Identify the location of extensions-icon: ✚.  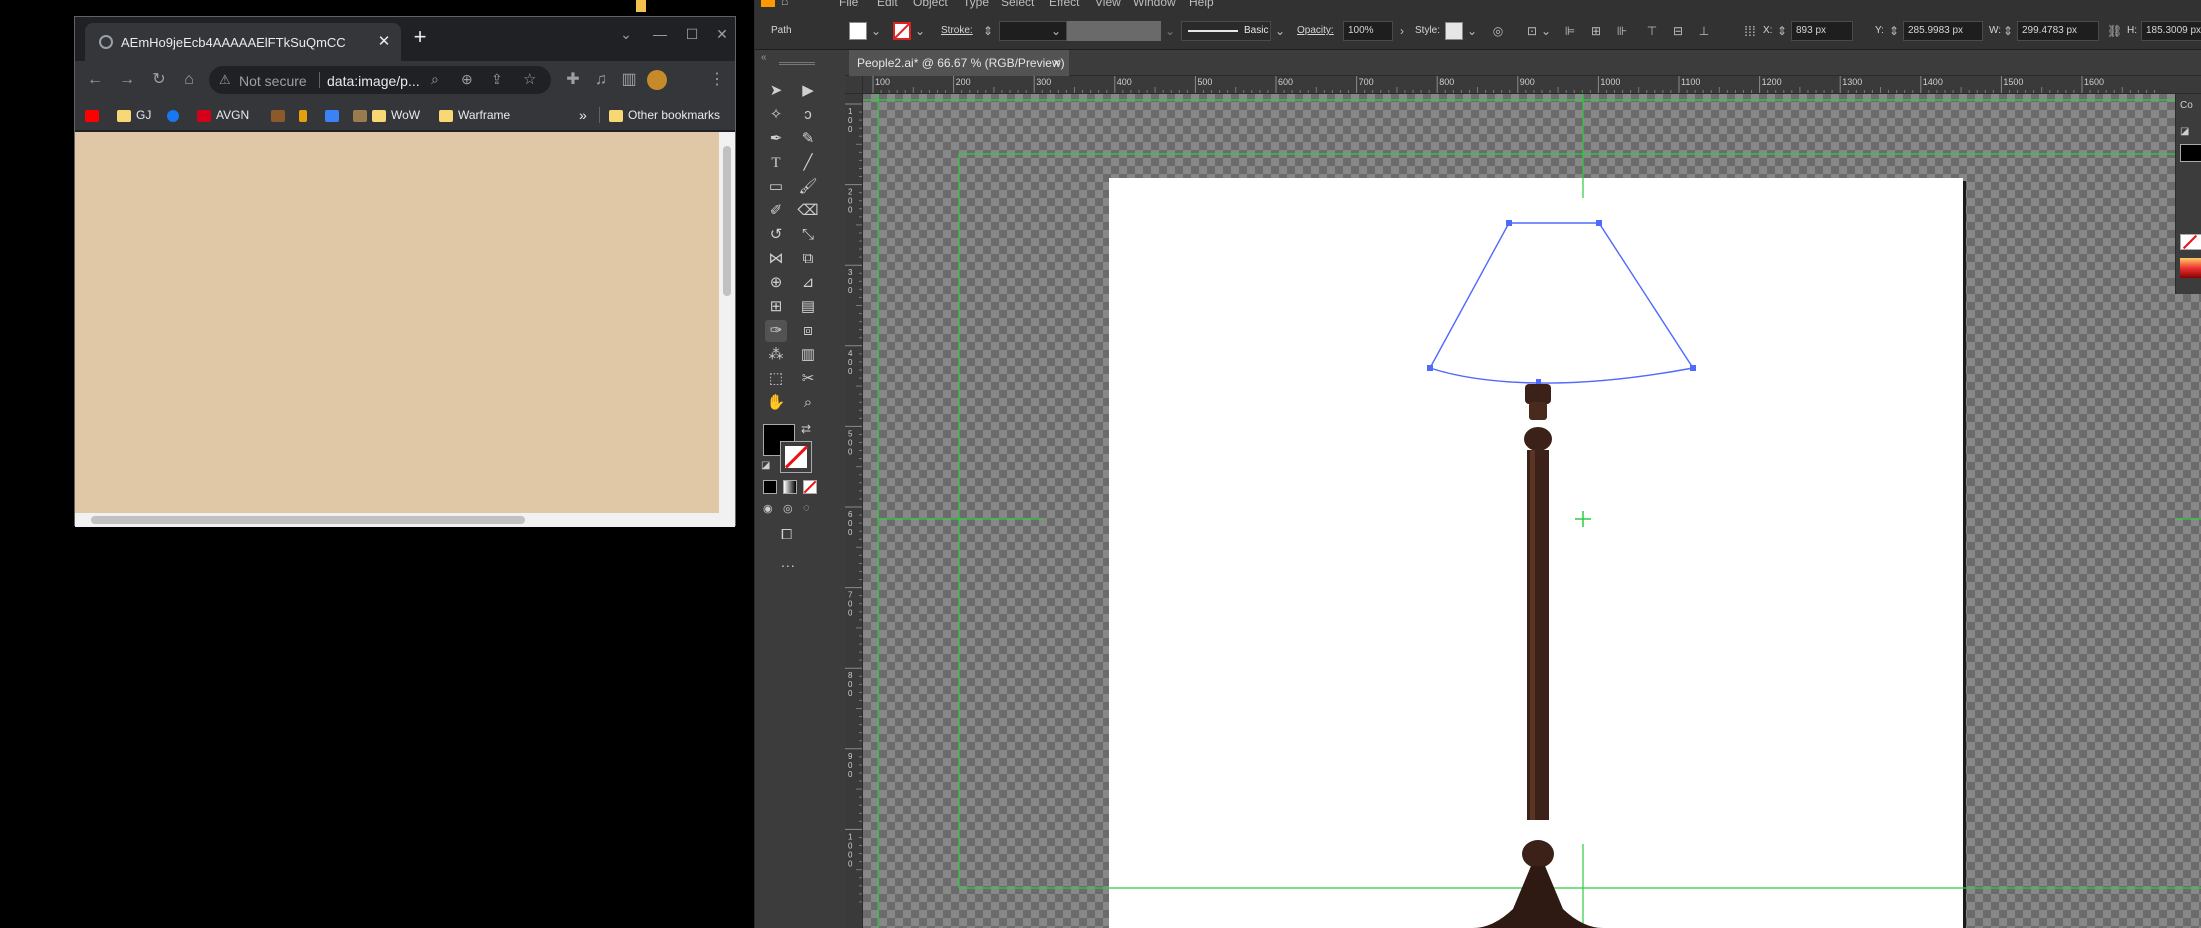
(573, 80).